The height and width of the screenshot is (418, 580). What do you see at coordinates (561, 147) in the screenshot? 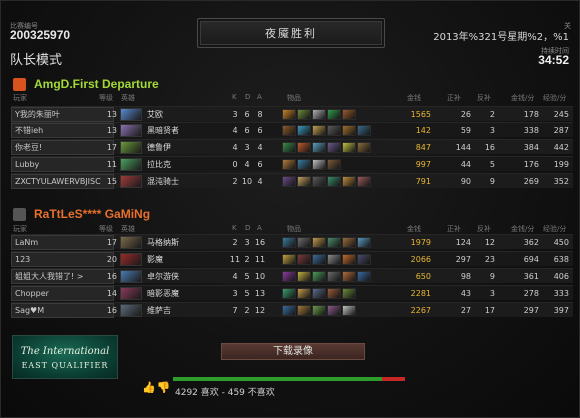
I see `xp-per-minute: 442` at bounding box center [561, 147].